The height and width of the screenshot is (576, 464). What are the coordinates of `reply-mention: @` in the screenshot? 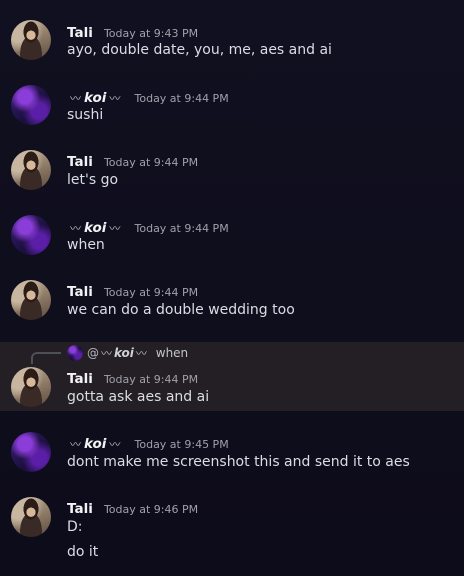 It's located at (93, 353).